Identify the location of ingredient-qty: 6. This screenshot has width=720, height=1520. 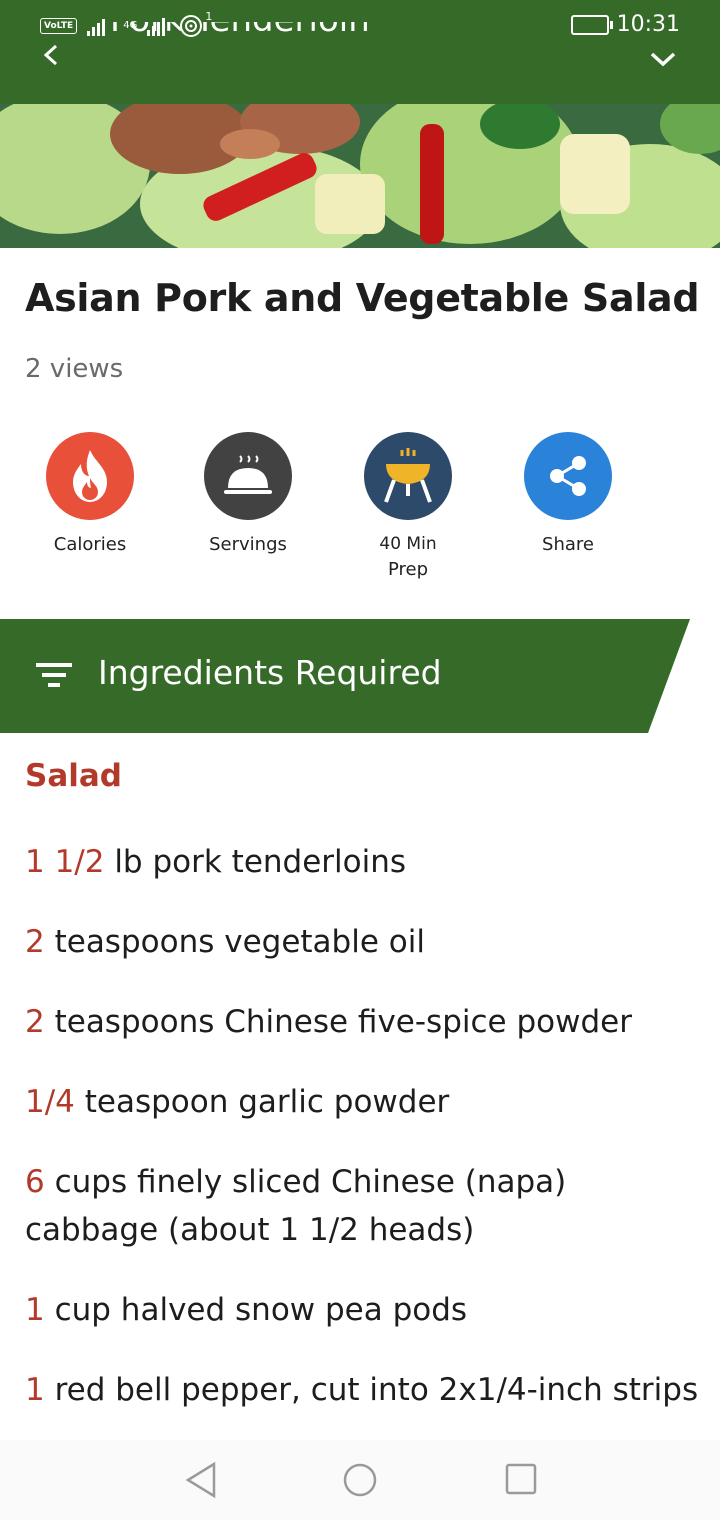
(35, 1182).